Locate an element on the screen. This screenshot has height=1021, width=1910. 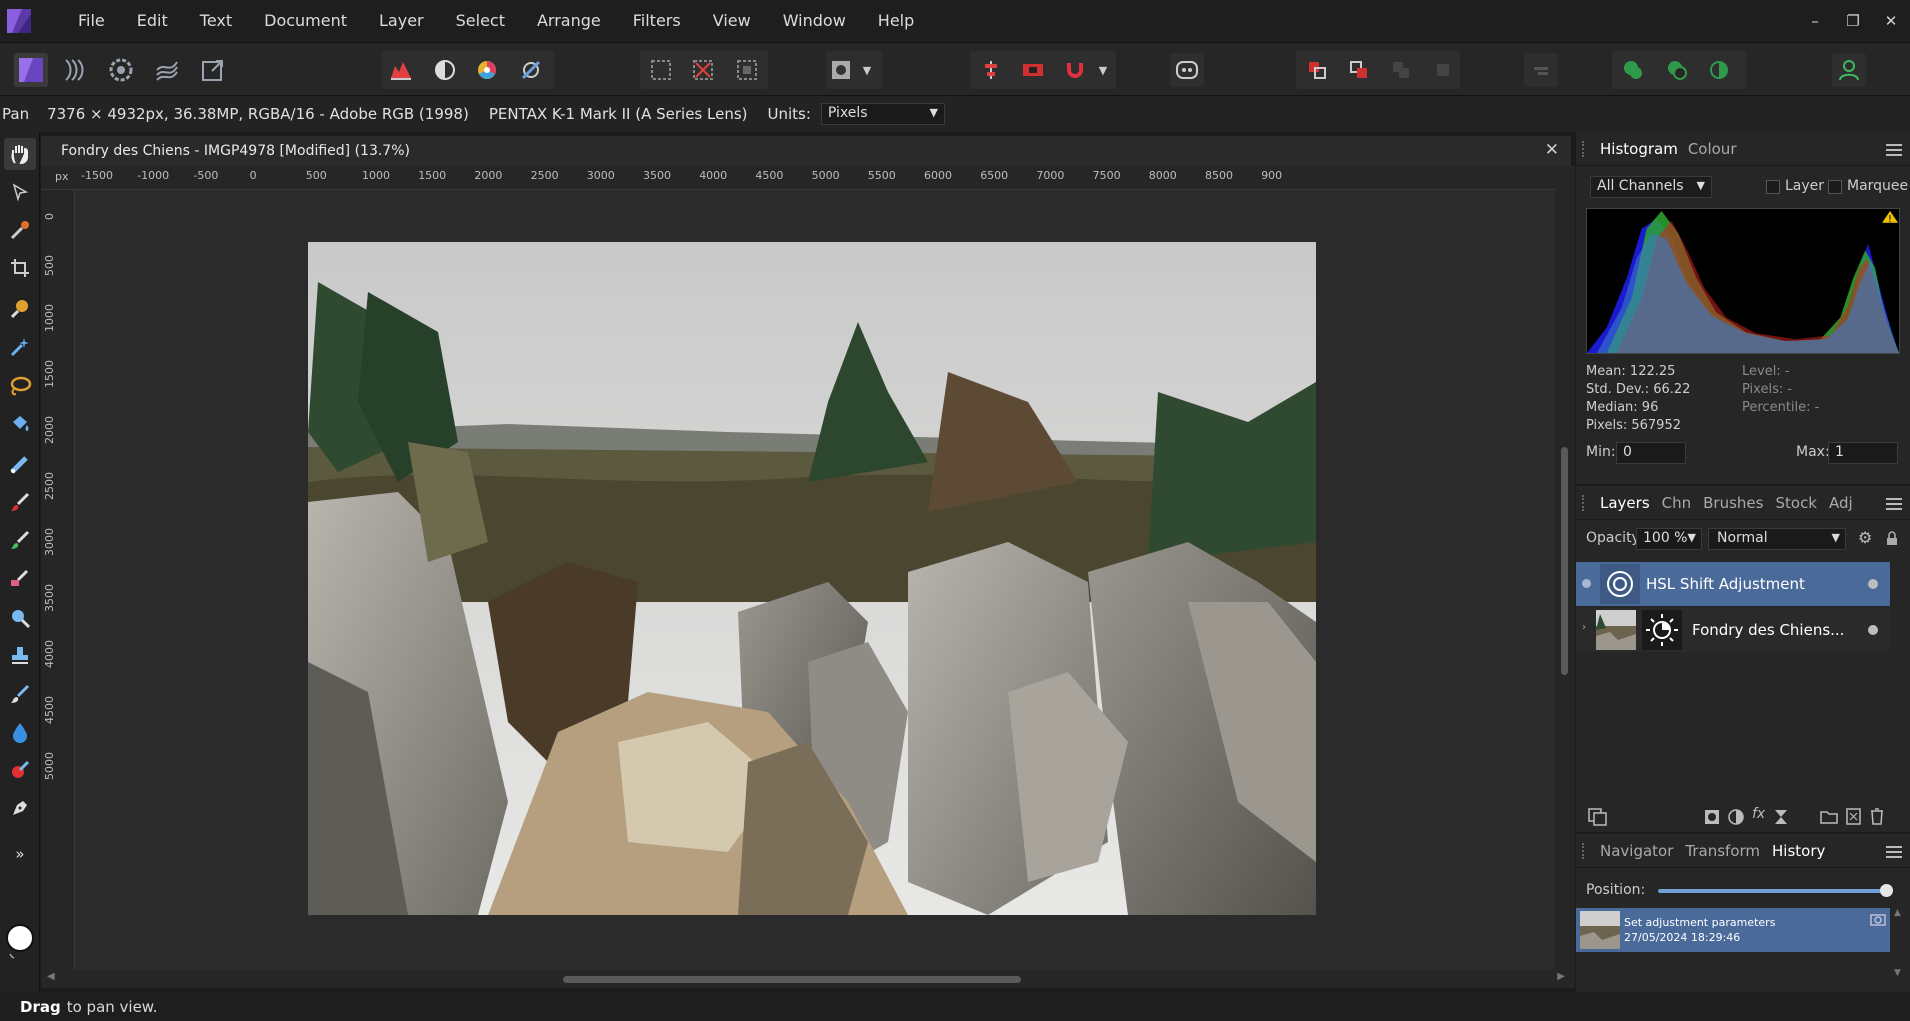
healing-brush-tool is located at coordinates (20, 694).